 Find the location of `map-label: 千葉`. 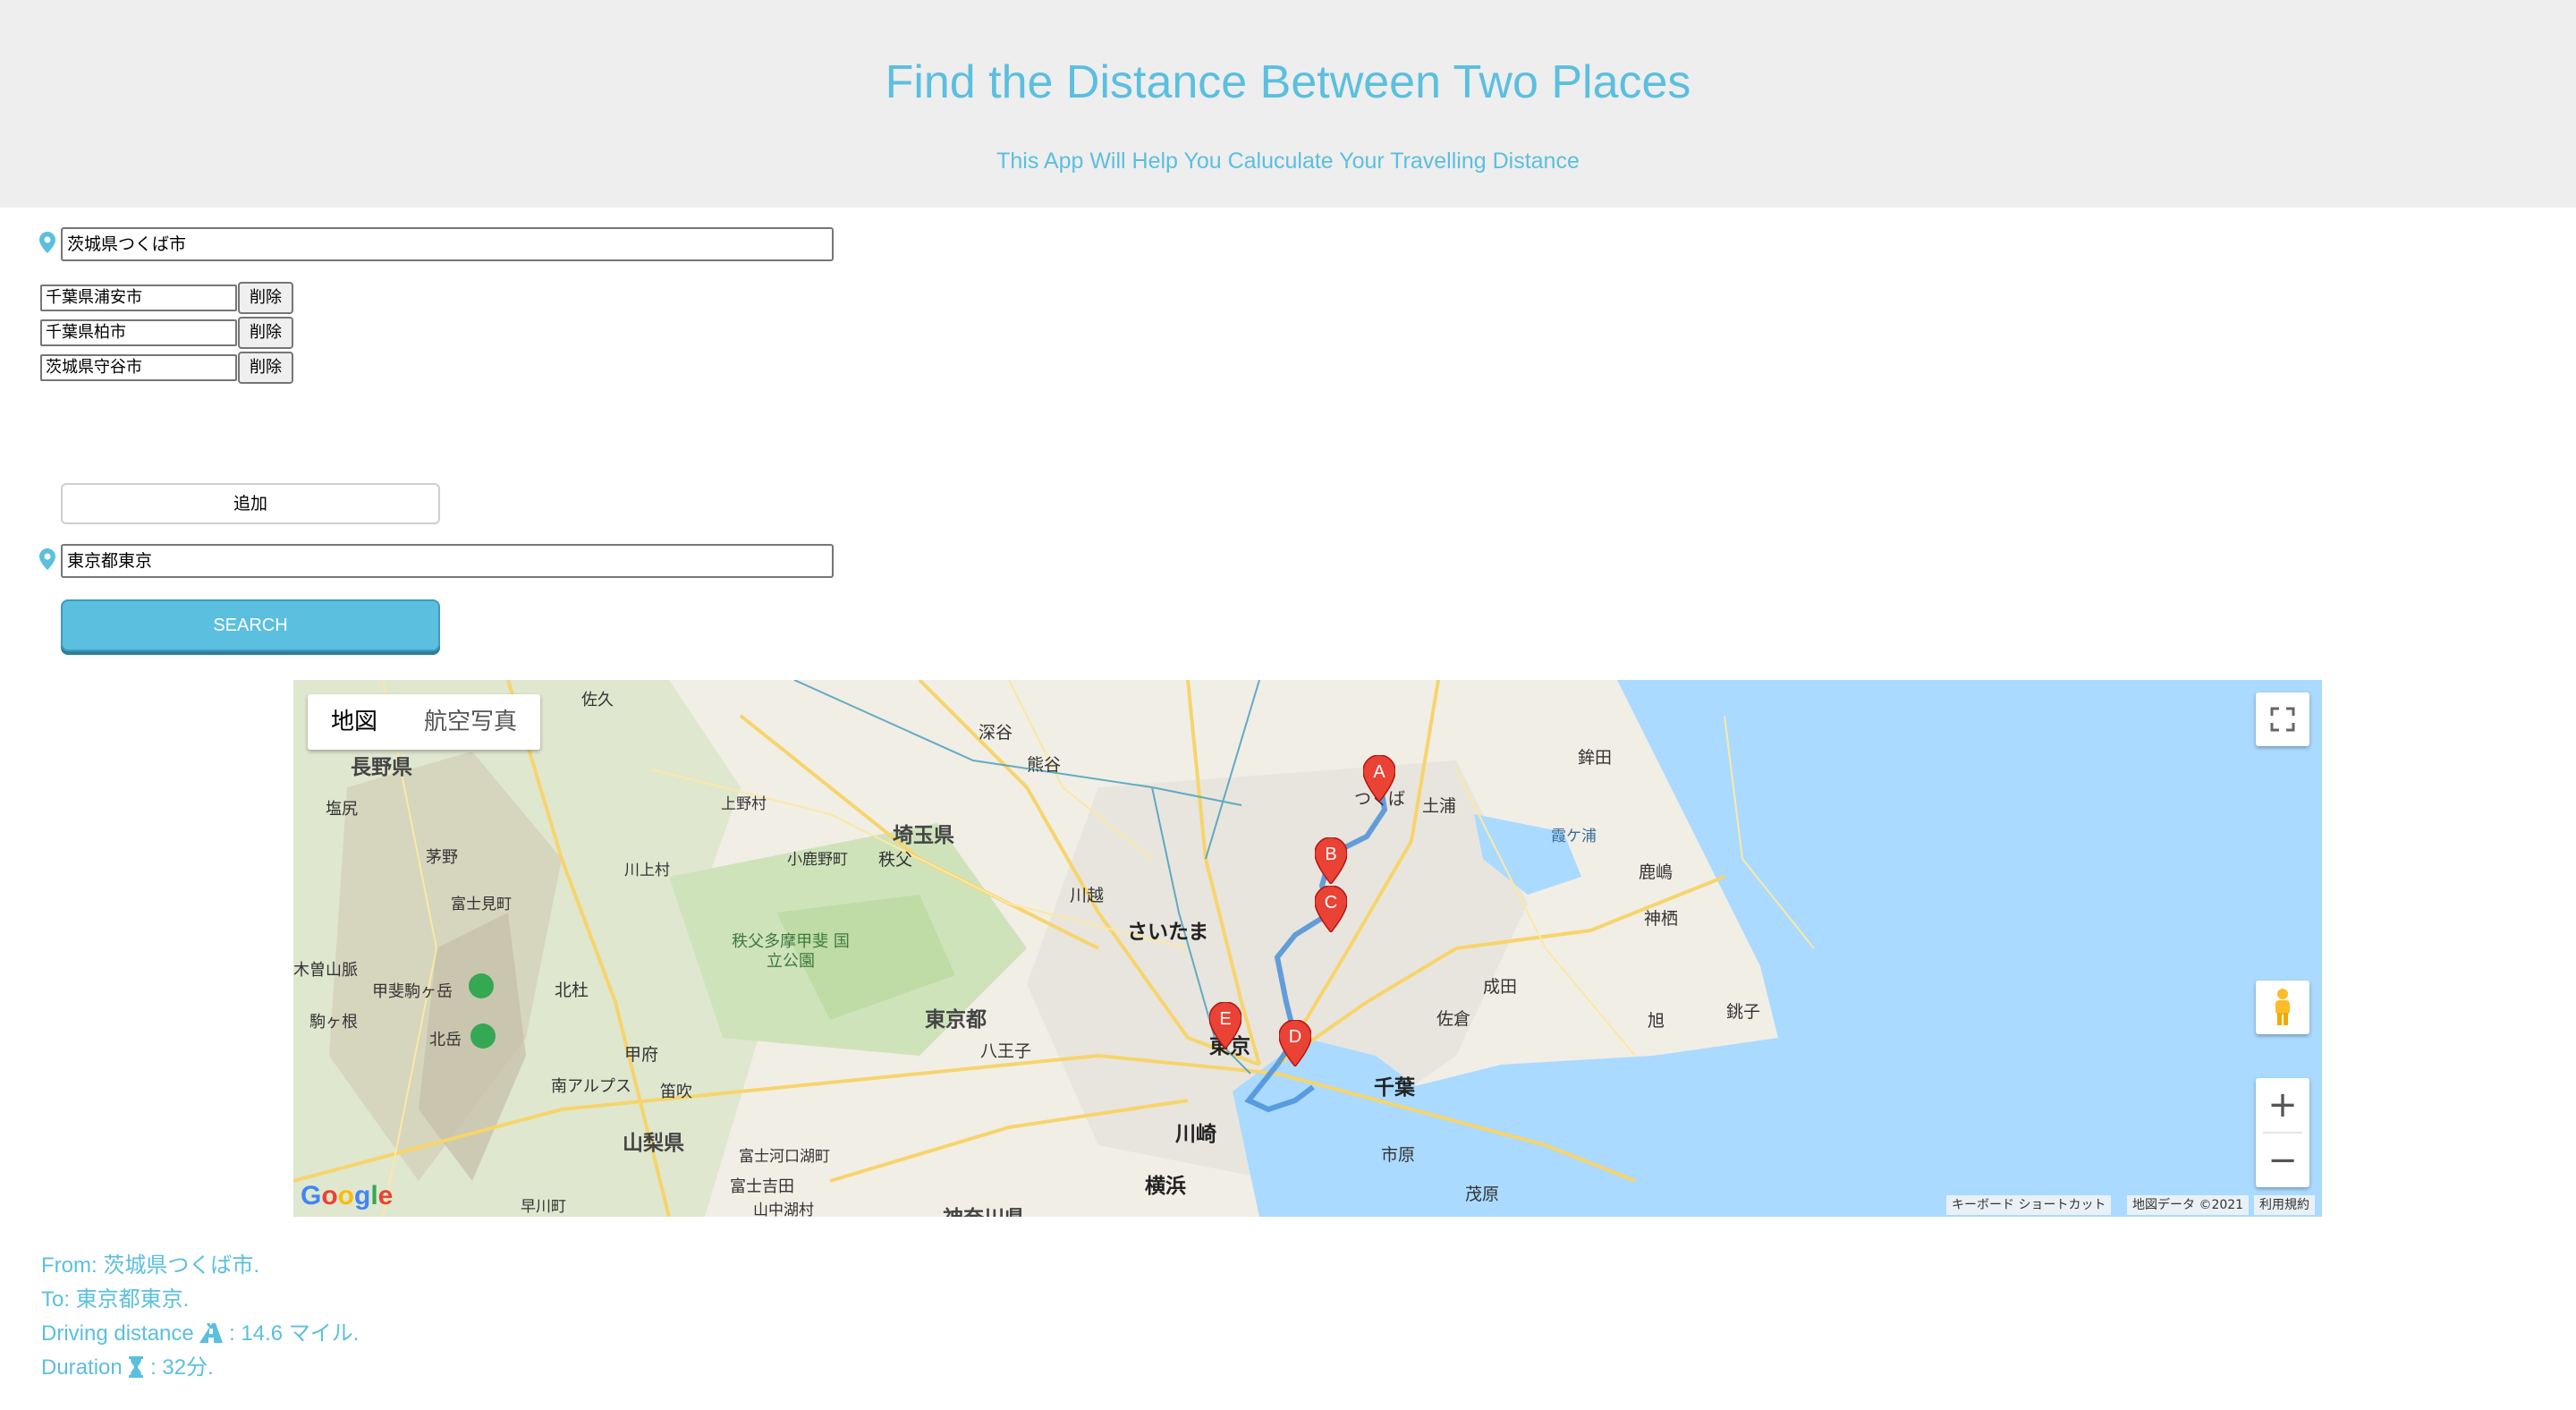

map-label: 千葉 is located at coordinates (1394, 1088).